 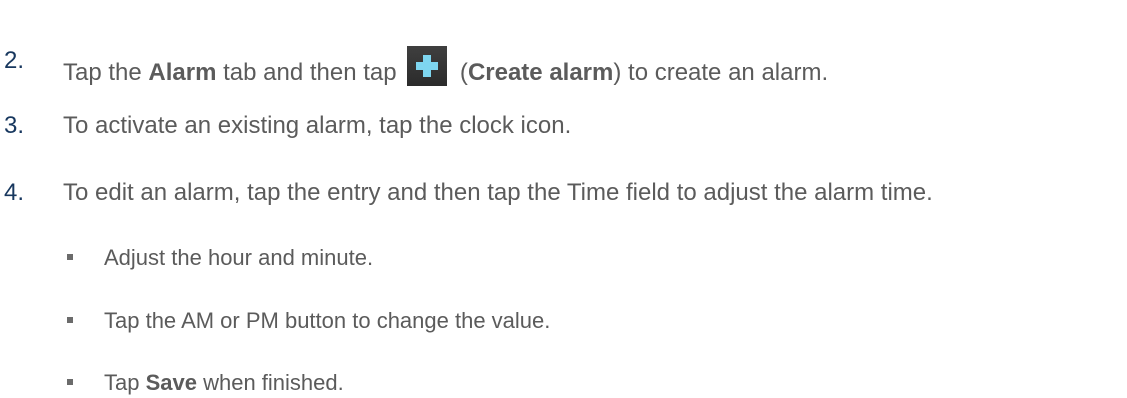 What do you see at coordinates (14, 192) in the screenshot?
I see `step-number: 4.` at bounding box center [14, 192].